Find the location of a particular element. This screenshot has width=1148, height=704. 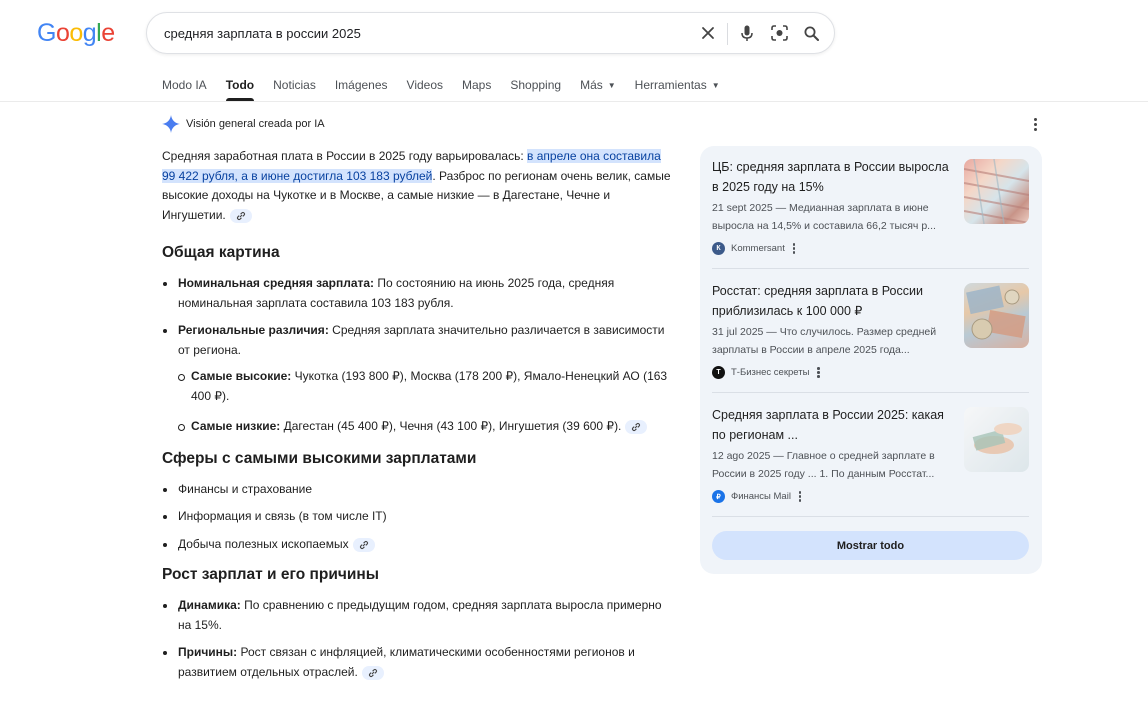

source-site-name: Kommersant is located at coordinates (758, 248).